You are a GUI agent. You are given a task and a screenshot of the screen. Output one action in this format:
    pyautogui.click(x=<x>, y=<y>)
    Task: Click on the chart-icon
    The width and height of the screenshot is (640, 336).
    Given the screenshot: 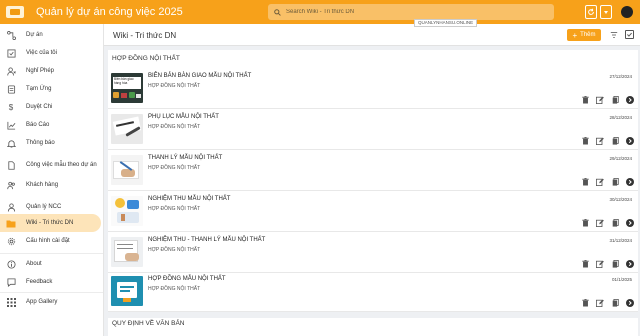 What is the action you would take?
    pyautogui.click(x=11, y=125)
    